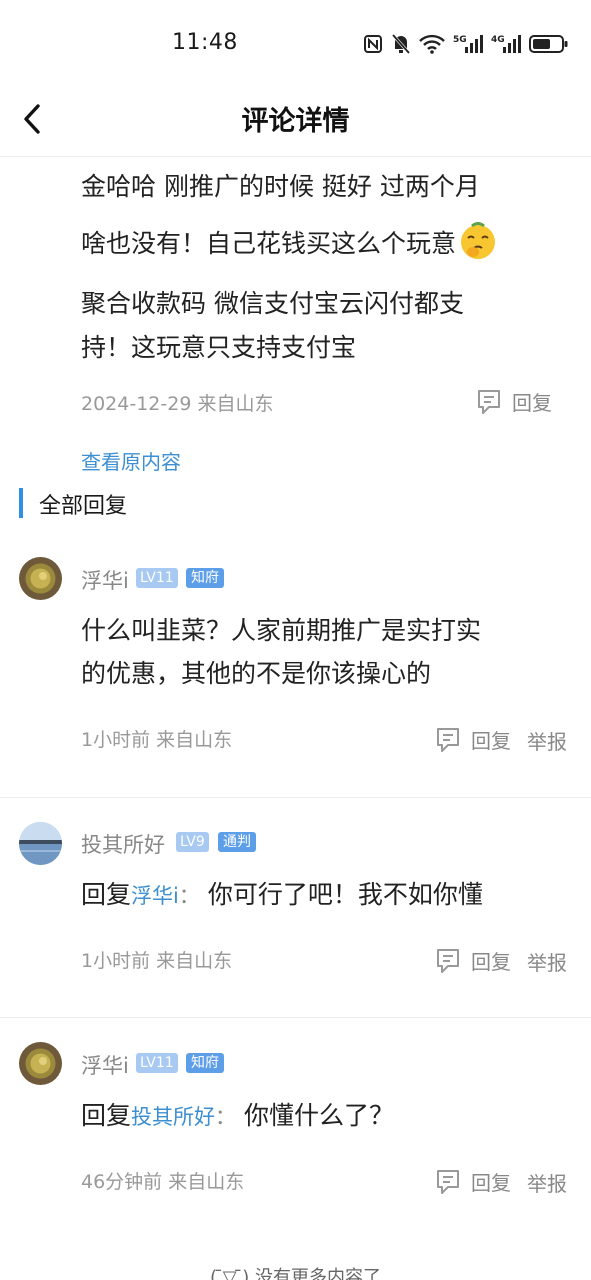 Image resolution: width=591 pixels, height=1280 pixels. Describe the element at coordinates (401, 44) in the screenshot. I see `mute-bell-icon` at that location.